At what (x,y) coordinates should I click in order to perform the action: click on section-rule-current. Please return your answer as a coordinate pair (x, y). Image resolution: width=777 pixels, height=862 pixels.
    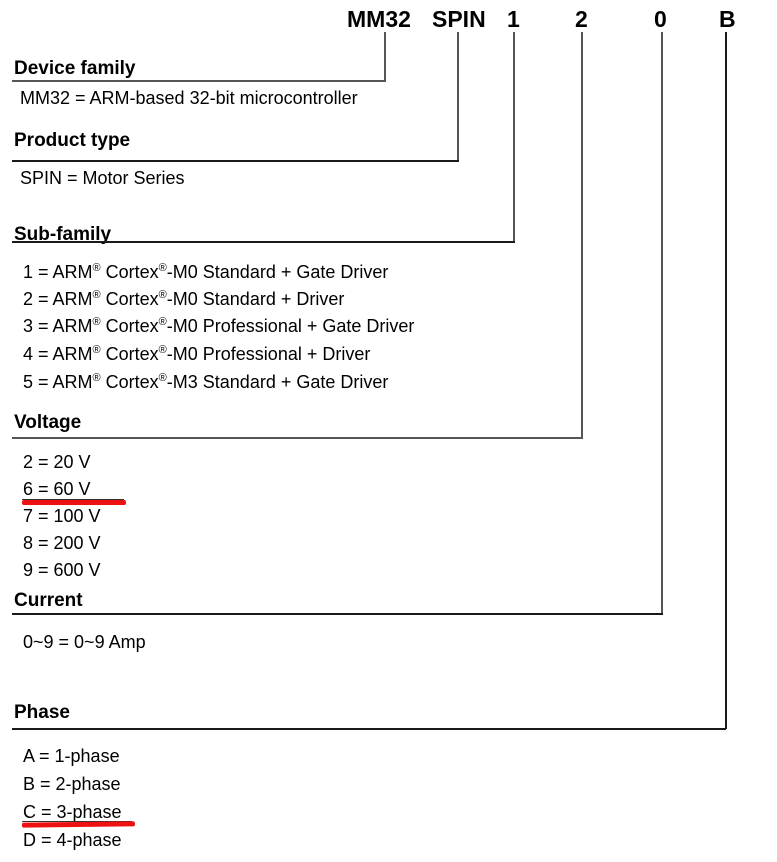
    Looking at the image, I should click on (337, 614).